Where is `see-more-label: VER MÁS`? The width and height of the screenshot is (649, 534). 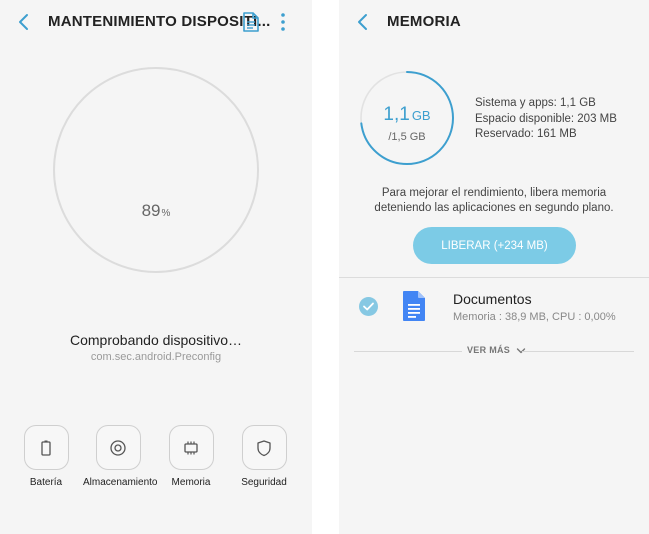 see-more-label: VER MÁS is located at coordinates (489, 350).